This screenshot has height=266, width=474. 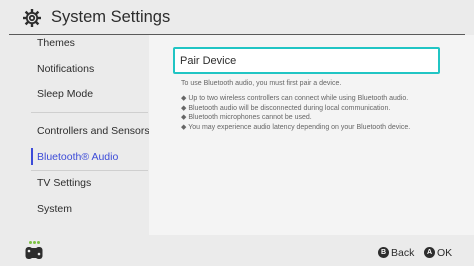 I want to click on ok-button: OK, so click(x=444, y=253).